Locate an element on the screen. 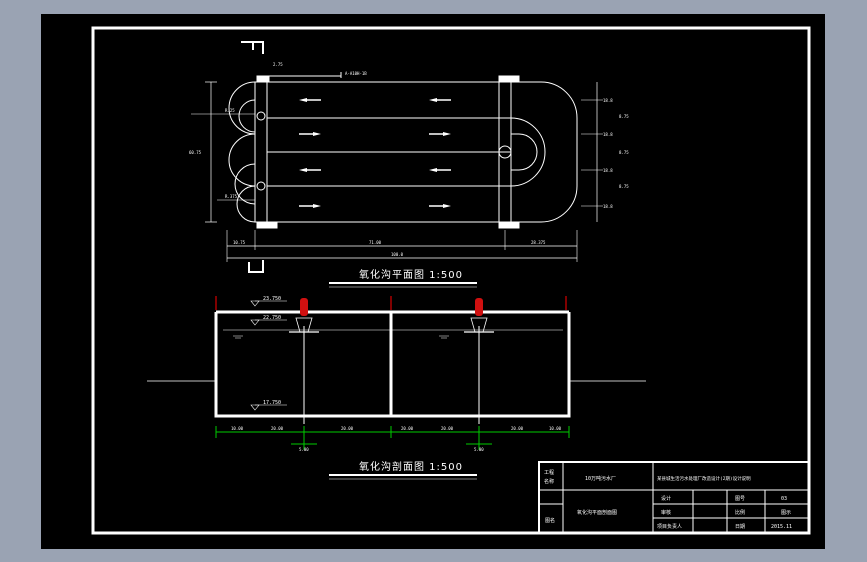  tb-row3-b: 日期 is located at coordinates (740, 527).